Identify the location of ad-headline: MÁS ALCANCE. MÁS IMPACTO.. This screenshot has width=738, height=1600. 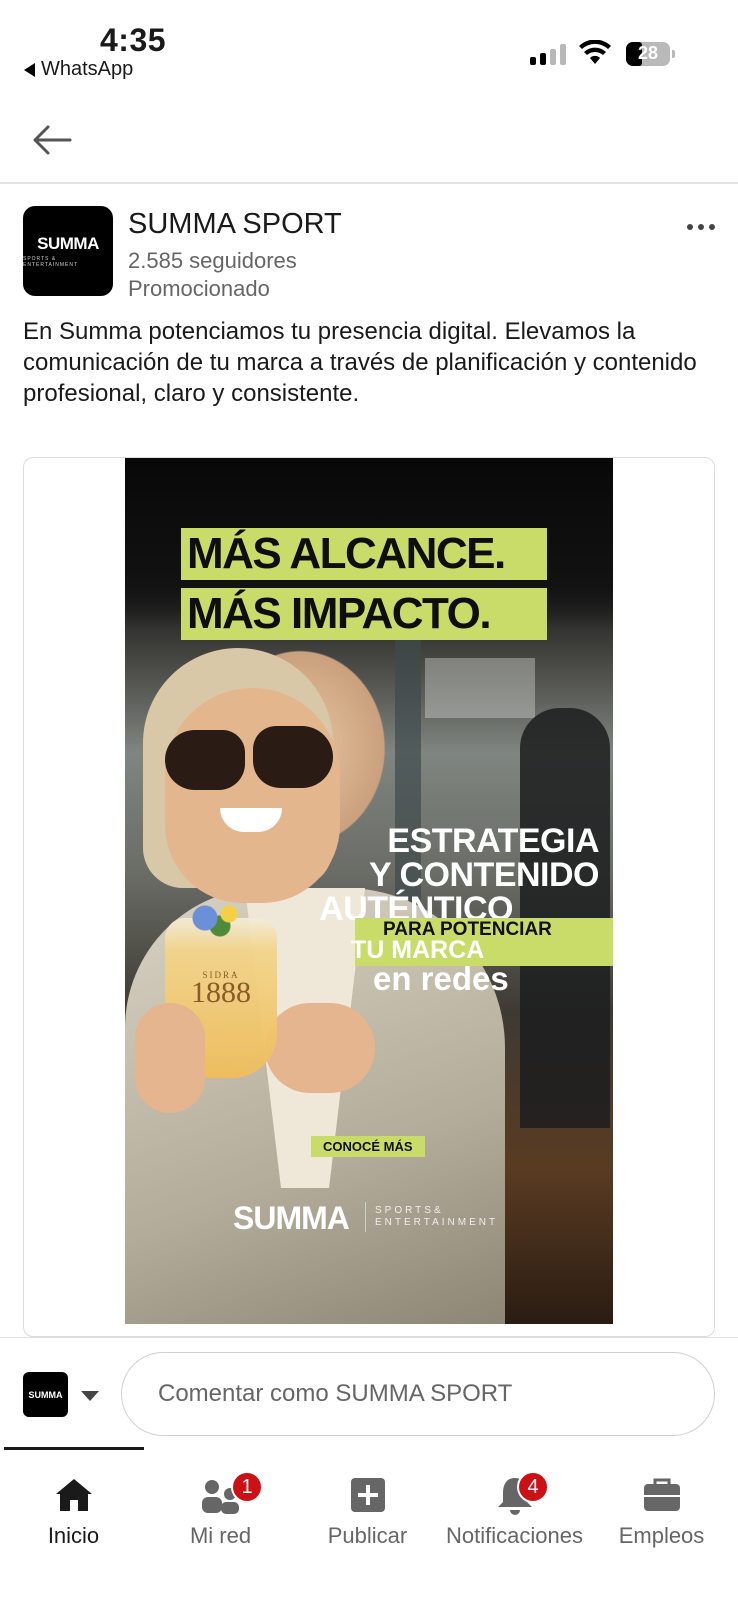
(364, 588).